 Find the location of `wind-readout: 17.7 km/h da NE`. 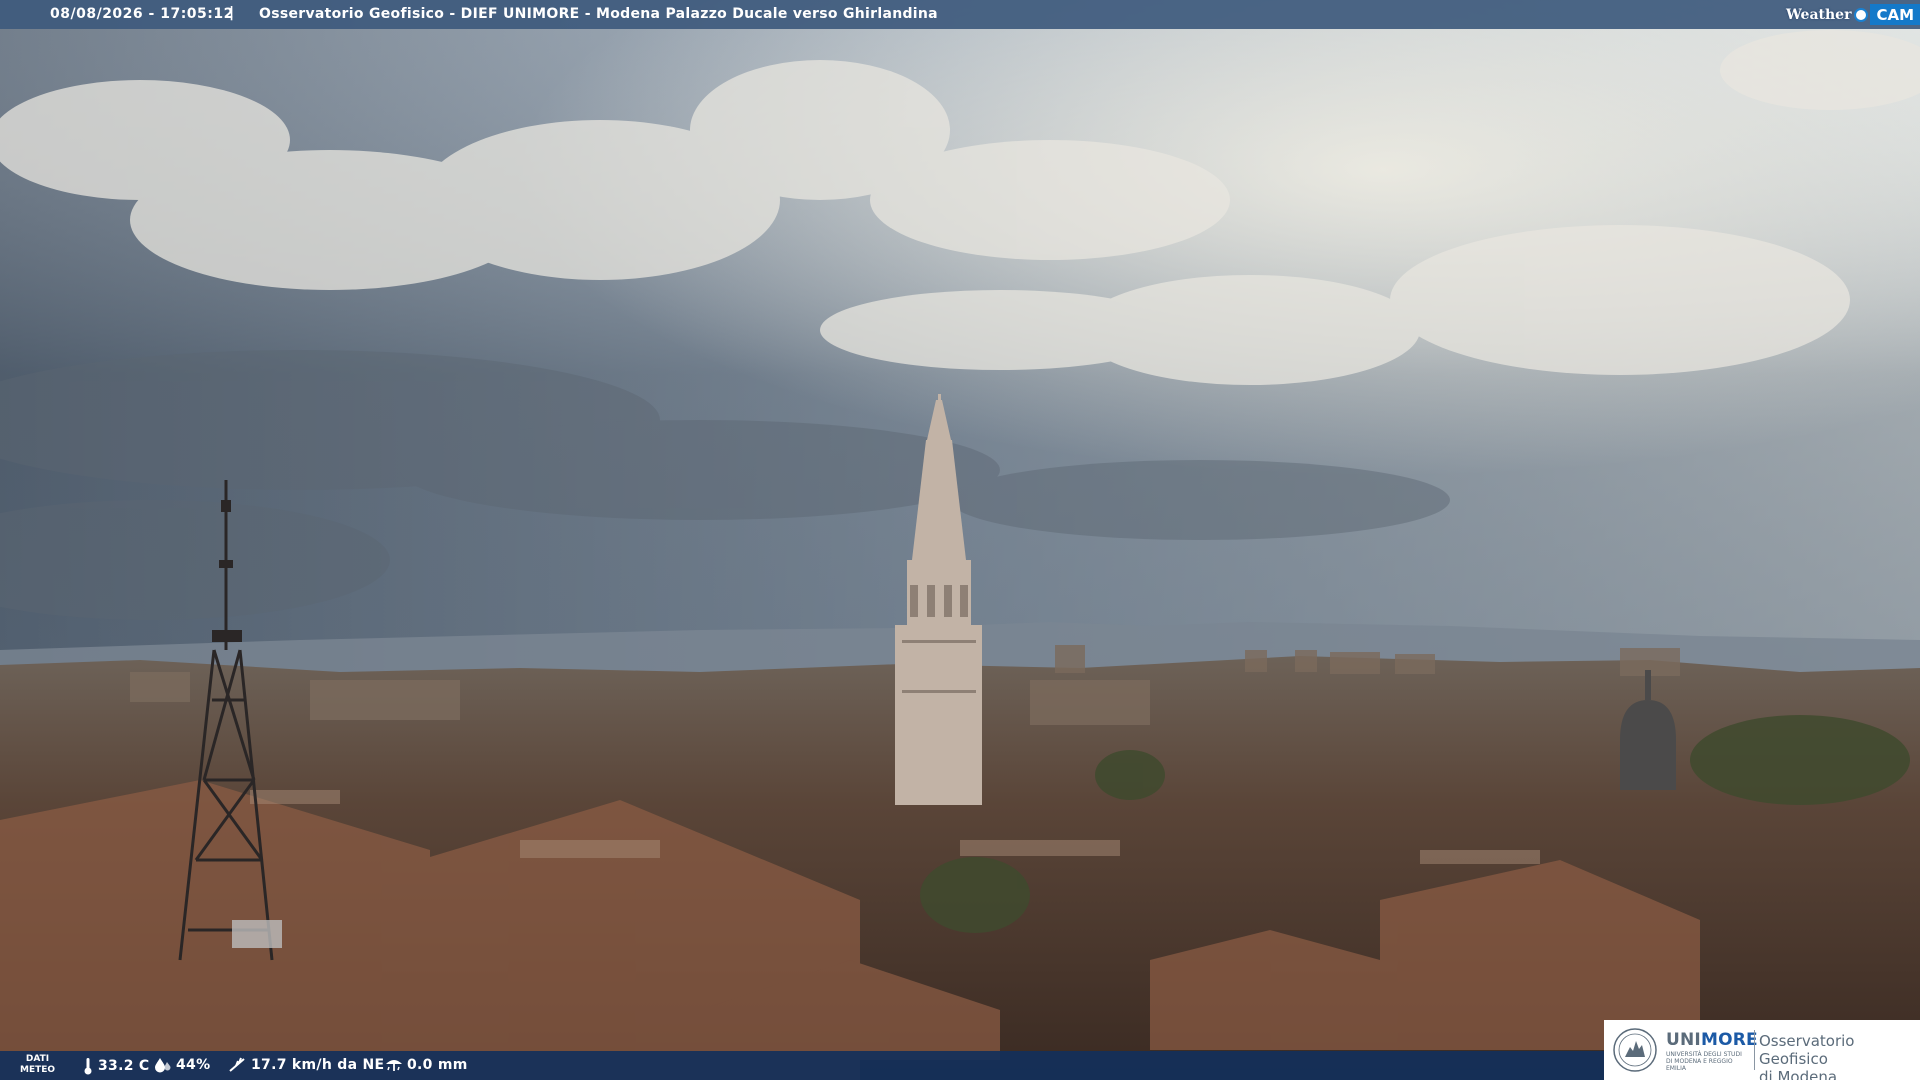

wind-readout: 17.7 km/h da NE is located at coordinates (305, 1065).